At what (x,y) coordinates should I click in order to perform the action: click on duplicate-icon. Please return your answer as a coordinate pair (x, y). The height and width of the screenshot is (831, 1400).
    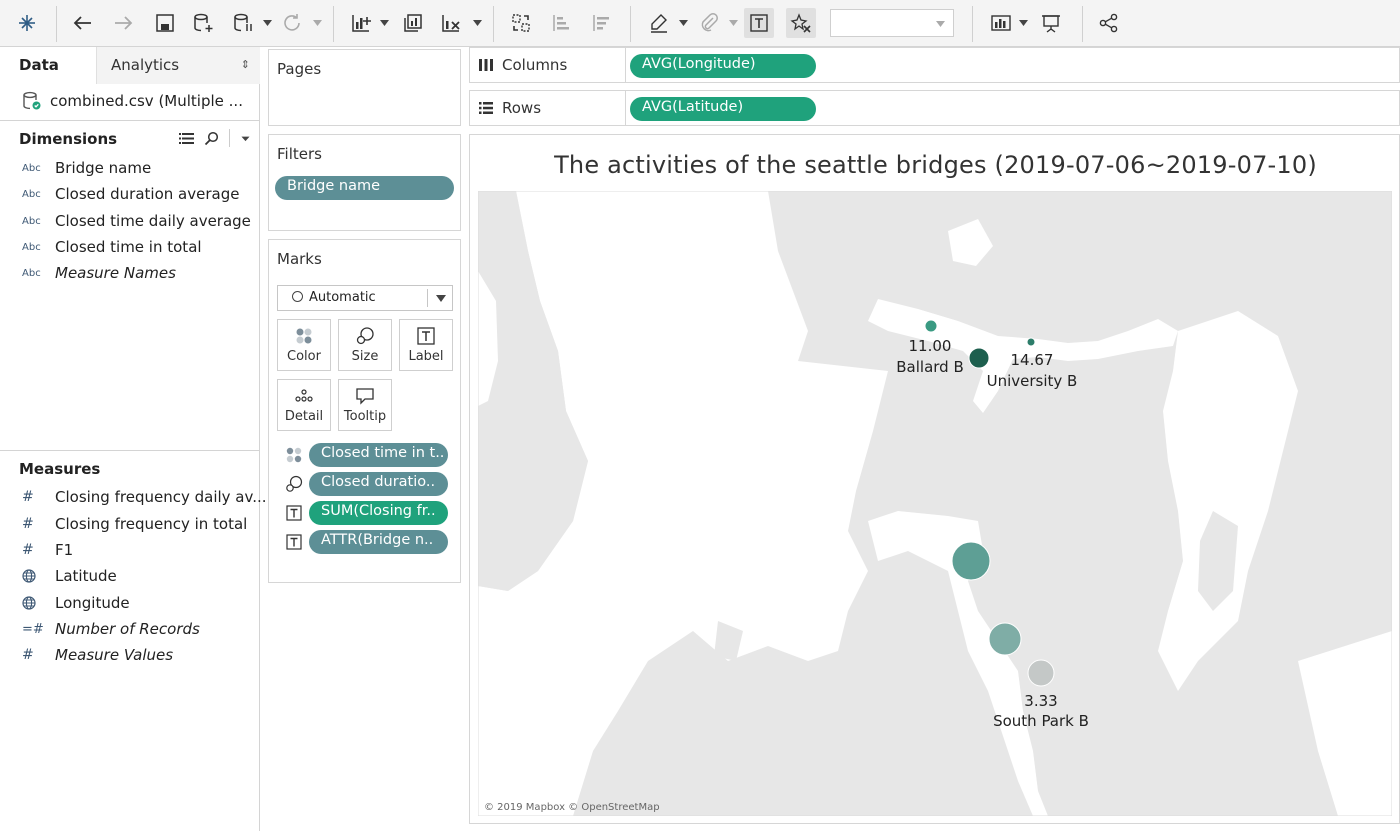
    Looking at the image, I should click on (413, 23).